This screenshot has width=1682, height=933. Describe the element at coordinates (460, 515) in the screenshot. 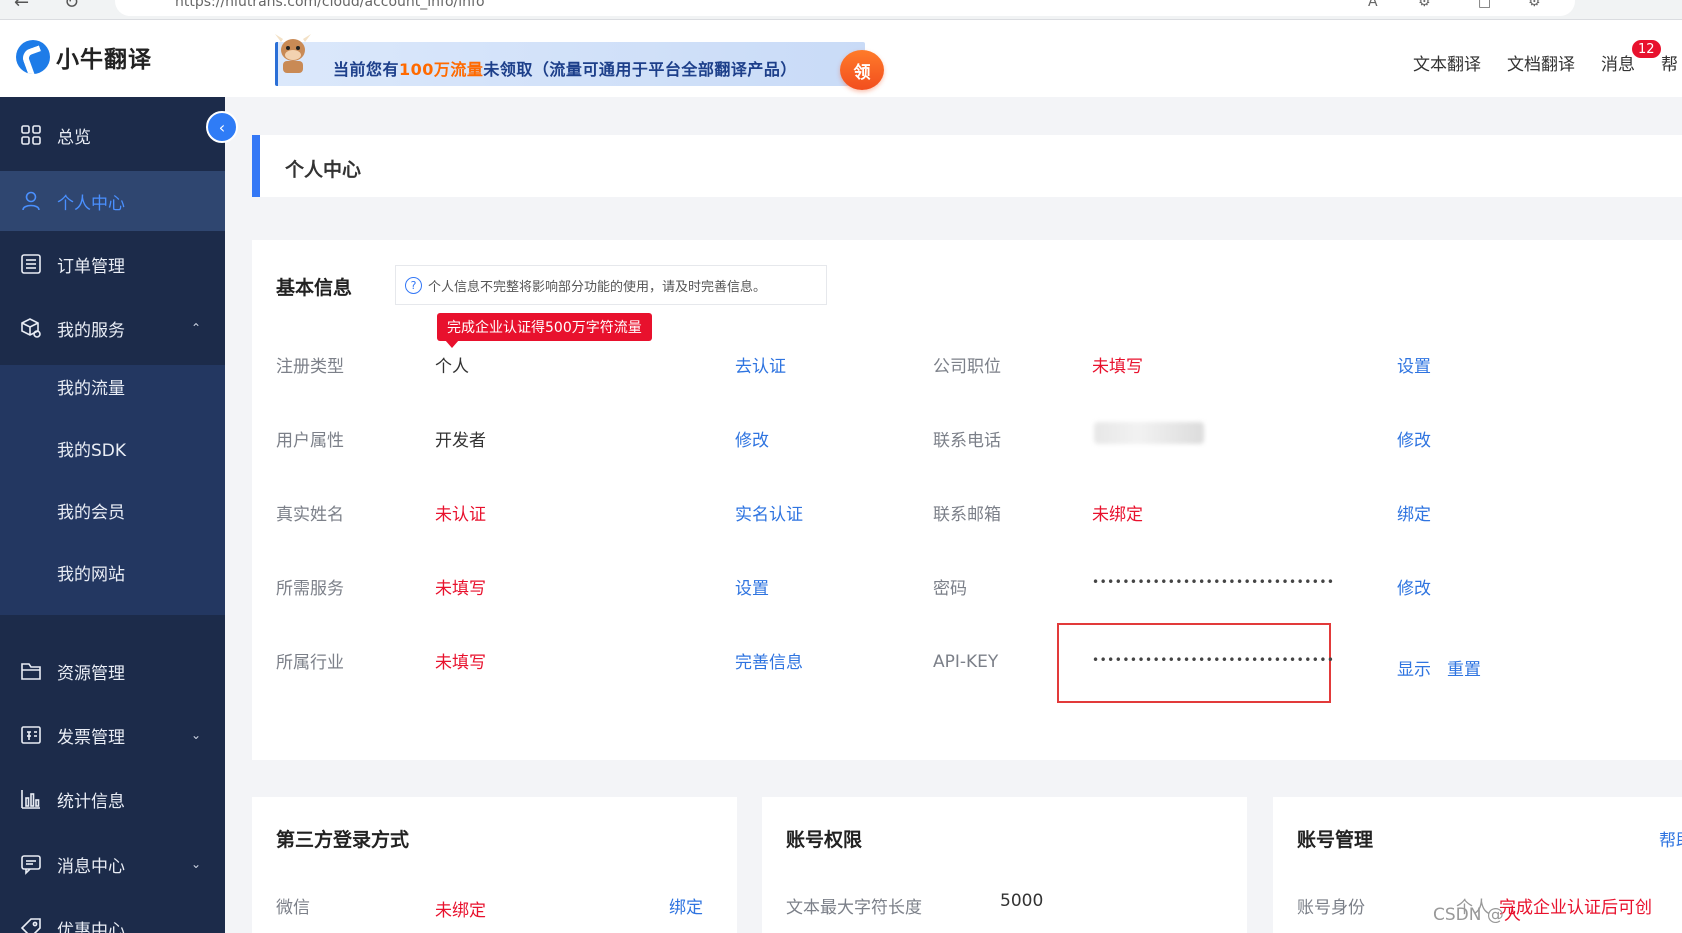

I see `real-name-value: 未认证` at that location.